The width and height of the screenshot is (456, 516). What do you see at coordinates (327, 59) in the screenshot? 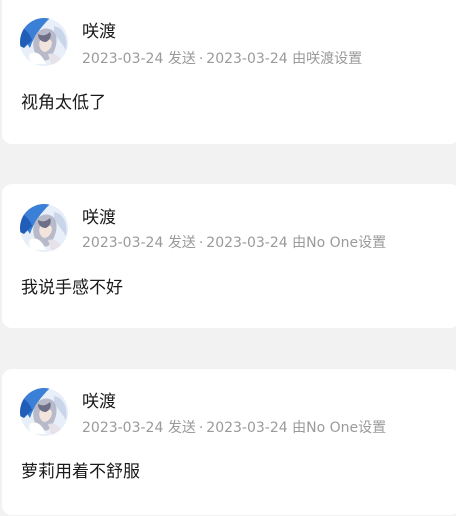
I see `set-by-label: 由咲渡设置` at bounding box center [327, 59].